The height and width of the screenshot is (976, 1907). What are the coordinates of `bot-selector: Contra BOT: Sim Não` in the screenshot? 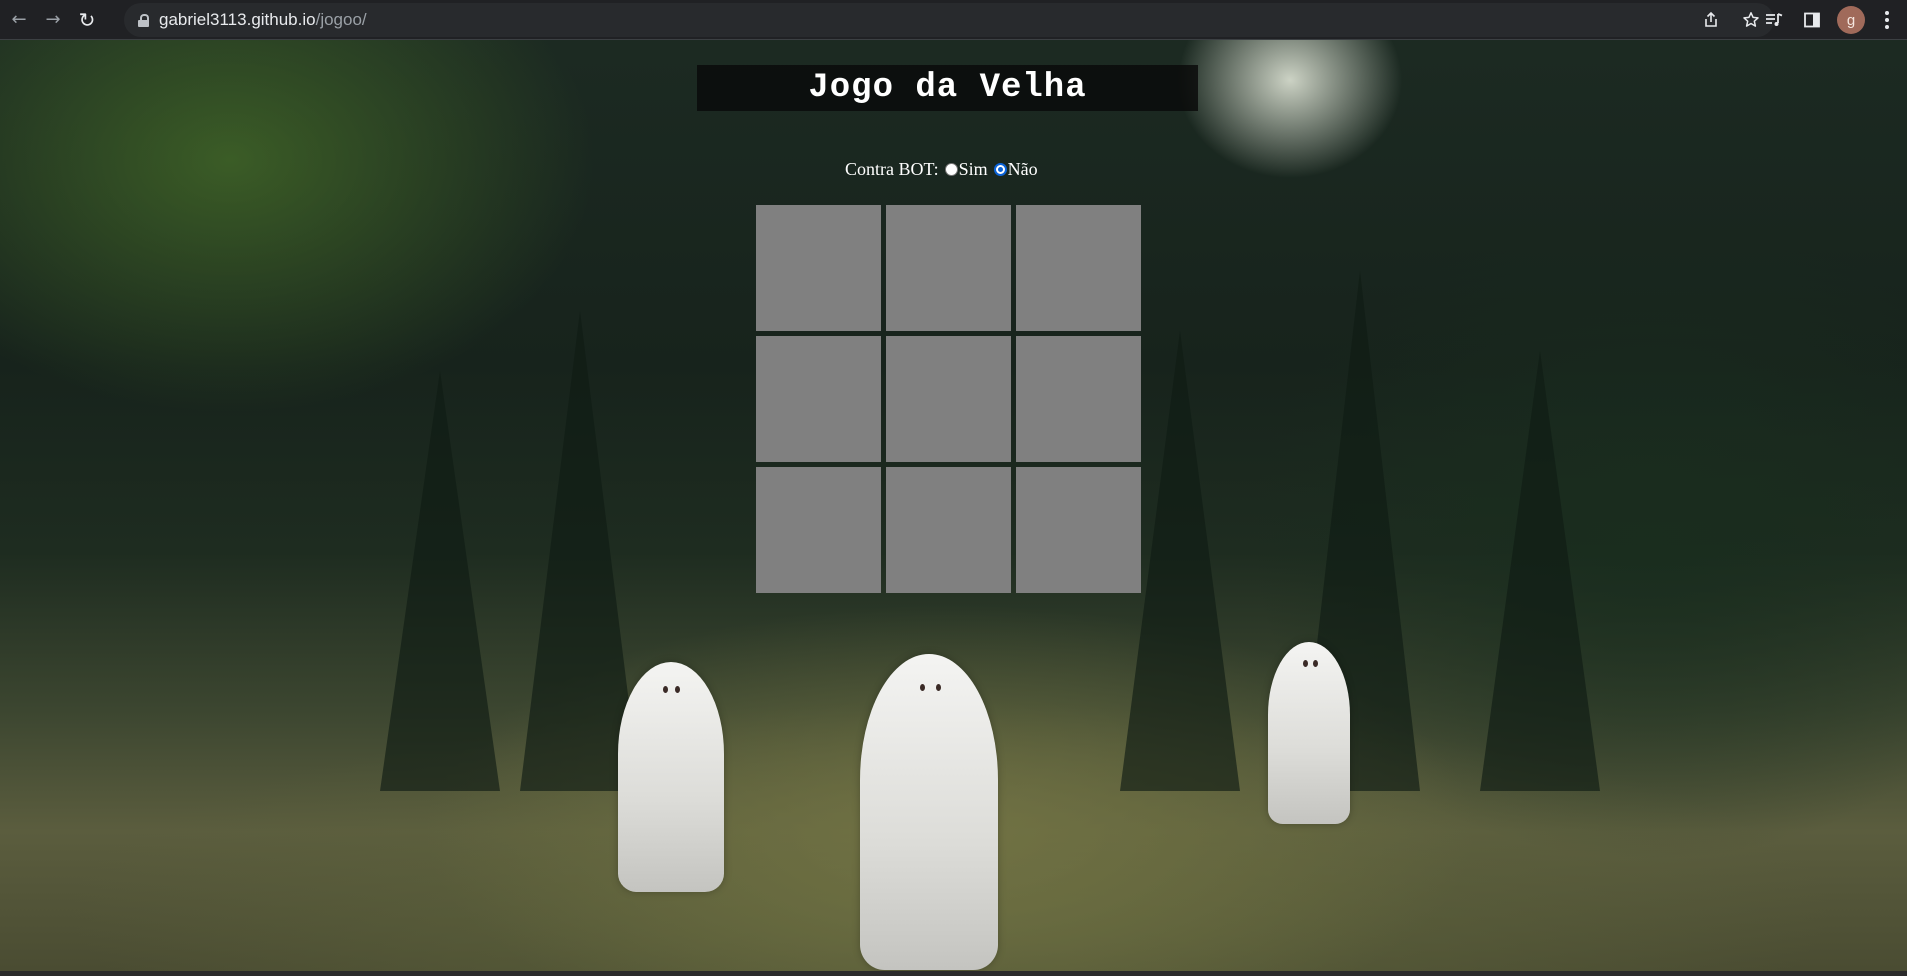 It's located at (941, 169).